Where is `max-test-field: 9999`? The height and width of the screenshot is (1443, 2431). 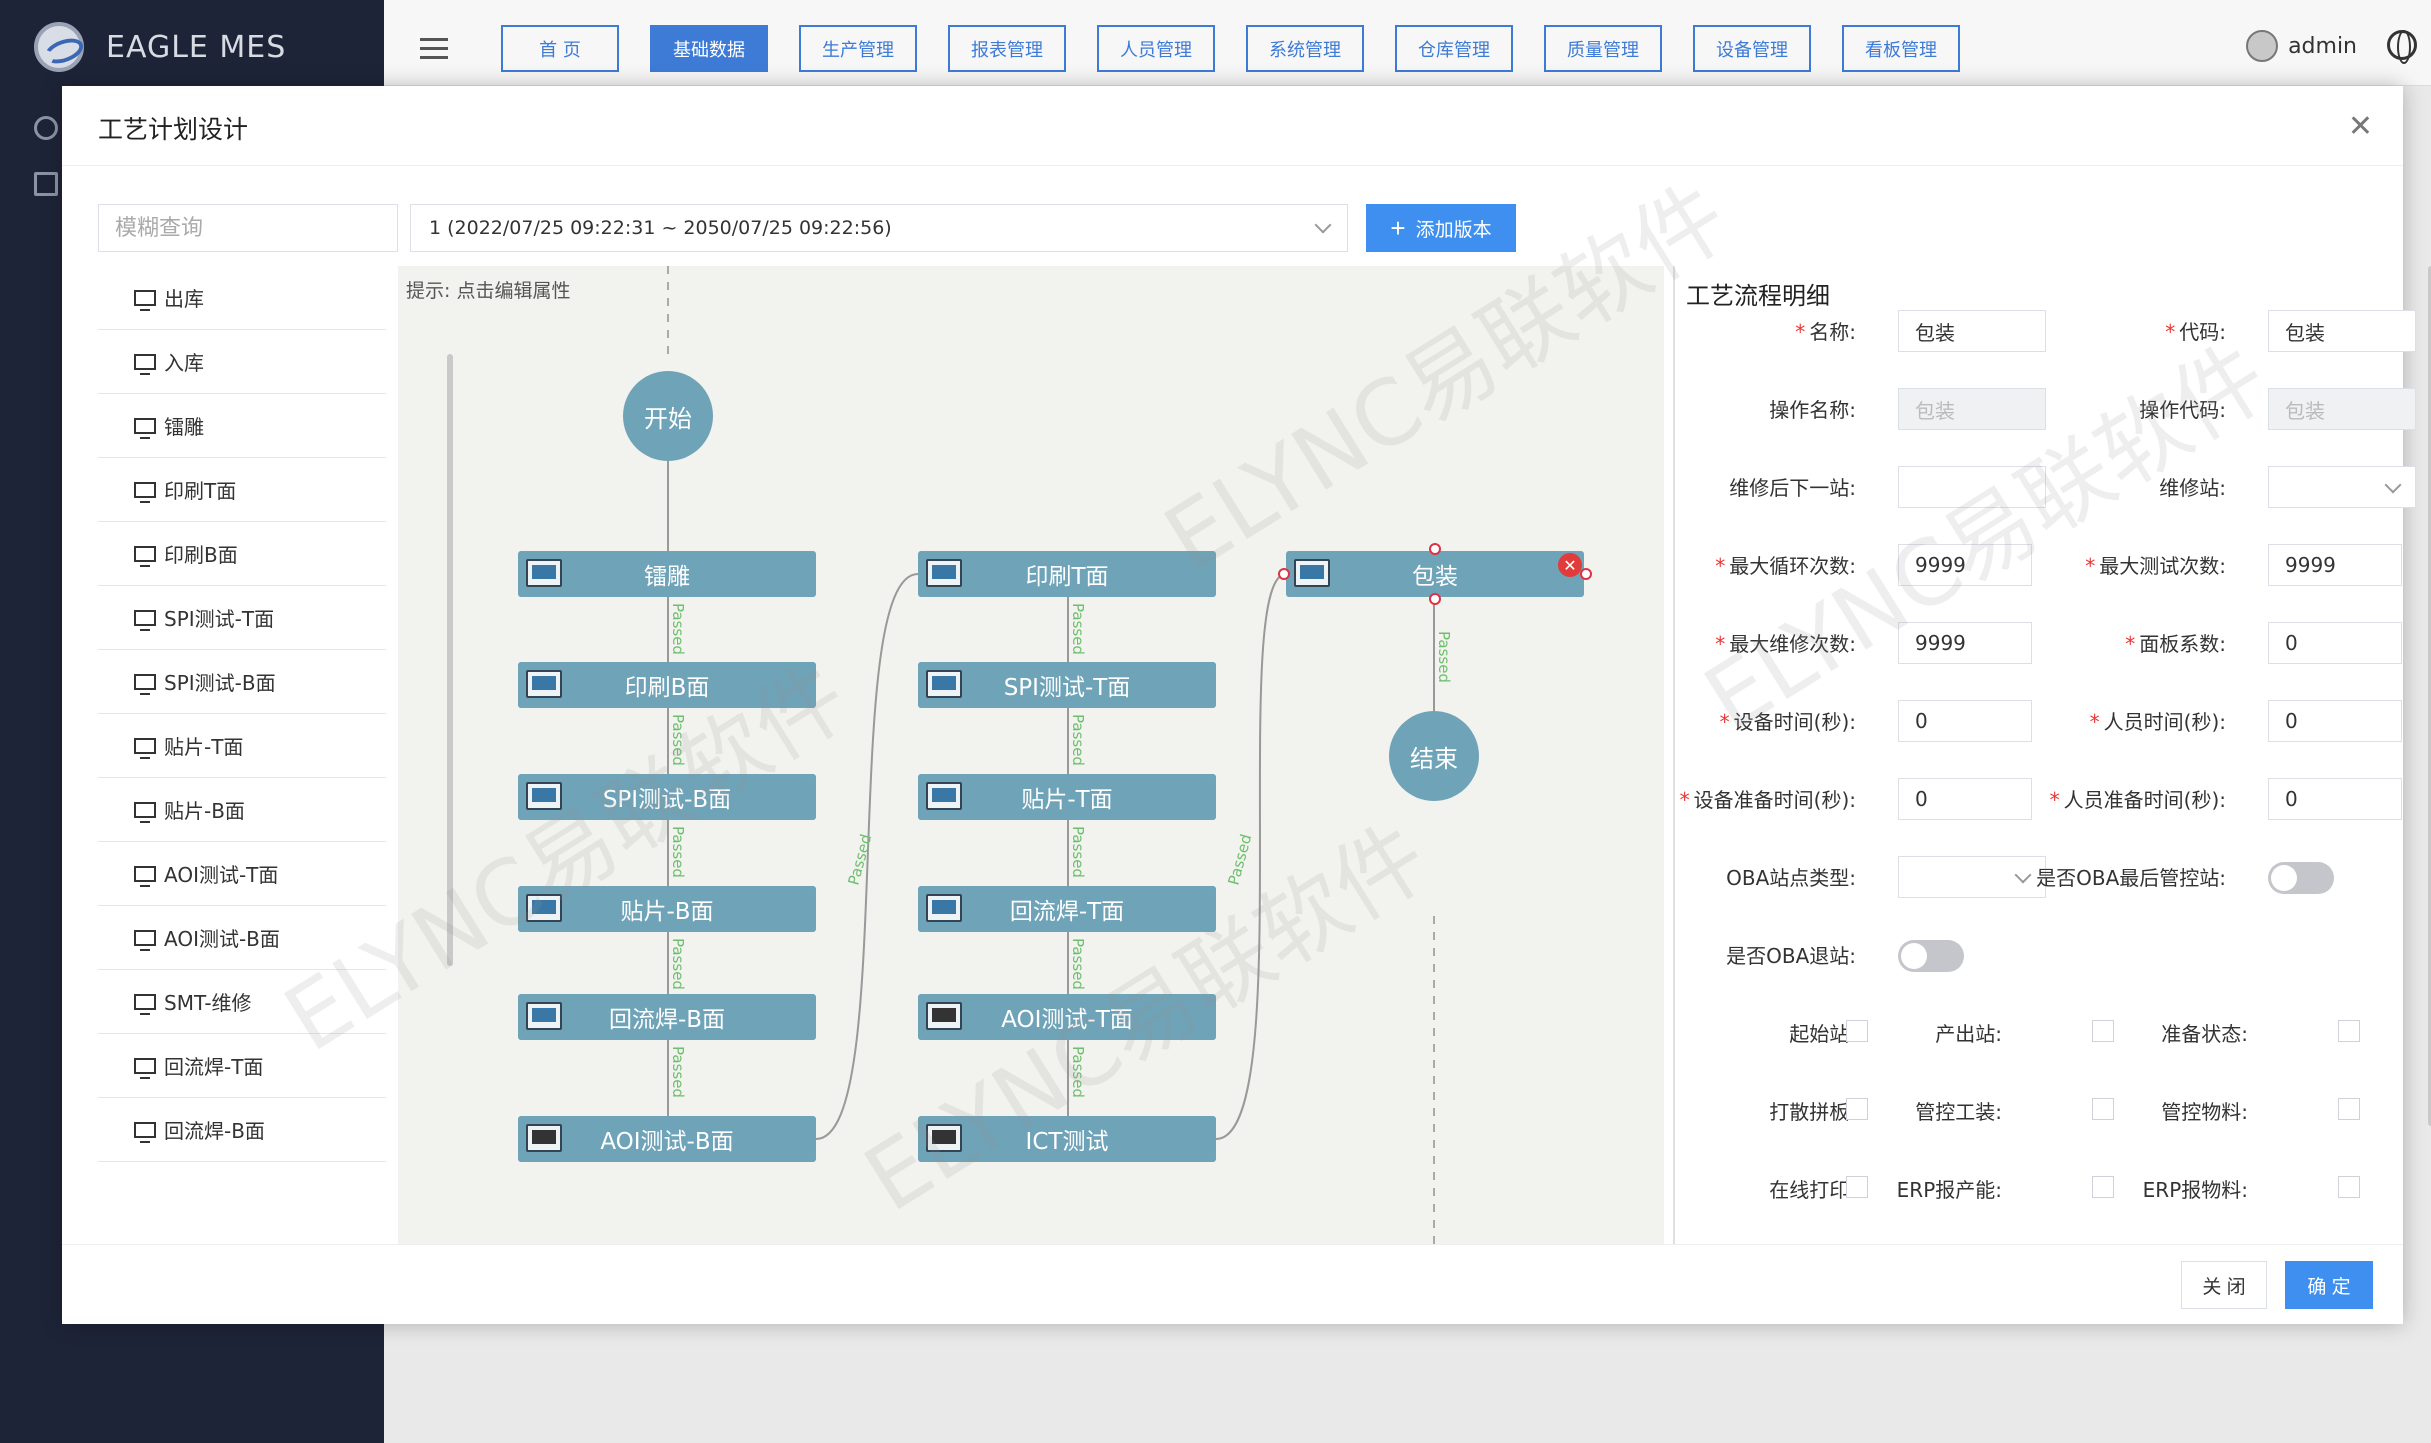
max-test-field: 9999 is located at coordinates (2335, 565).